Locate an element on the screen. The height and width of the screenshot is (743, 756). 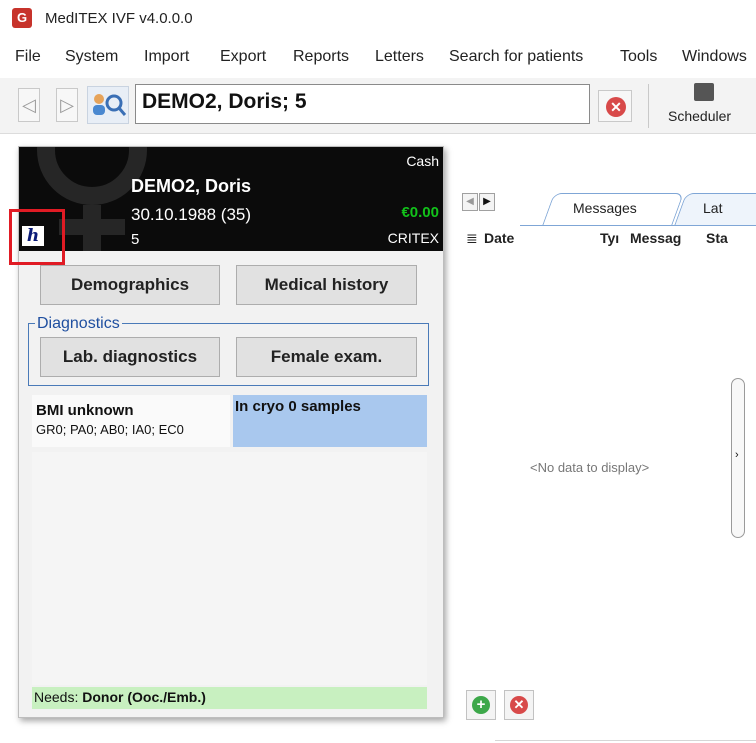
cryo-panel: In cryo 0 samples is located at coordinates (330, 421).